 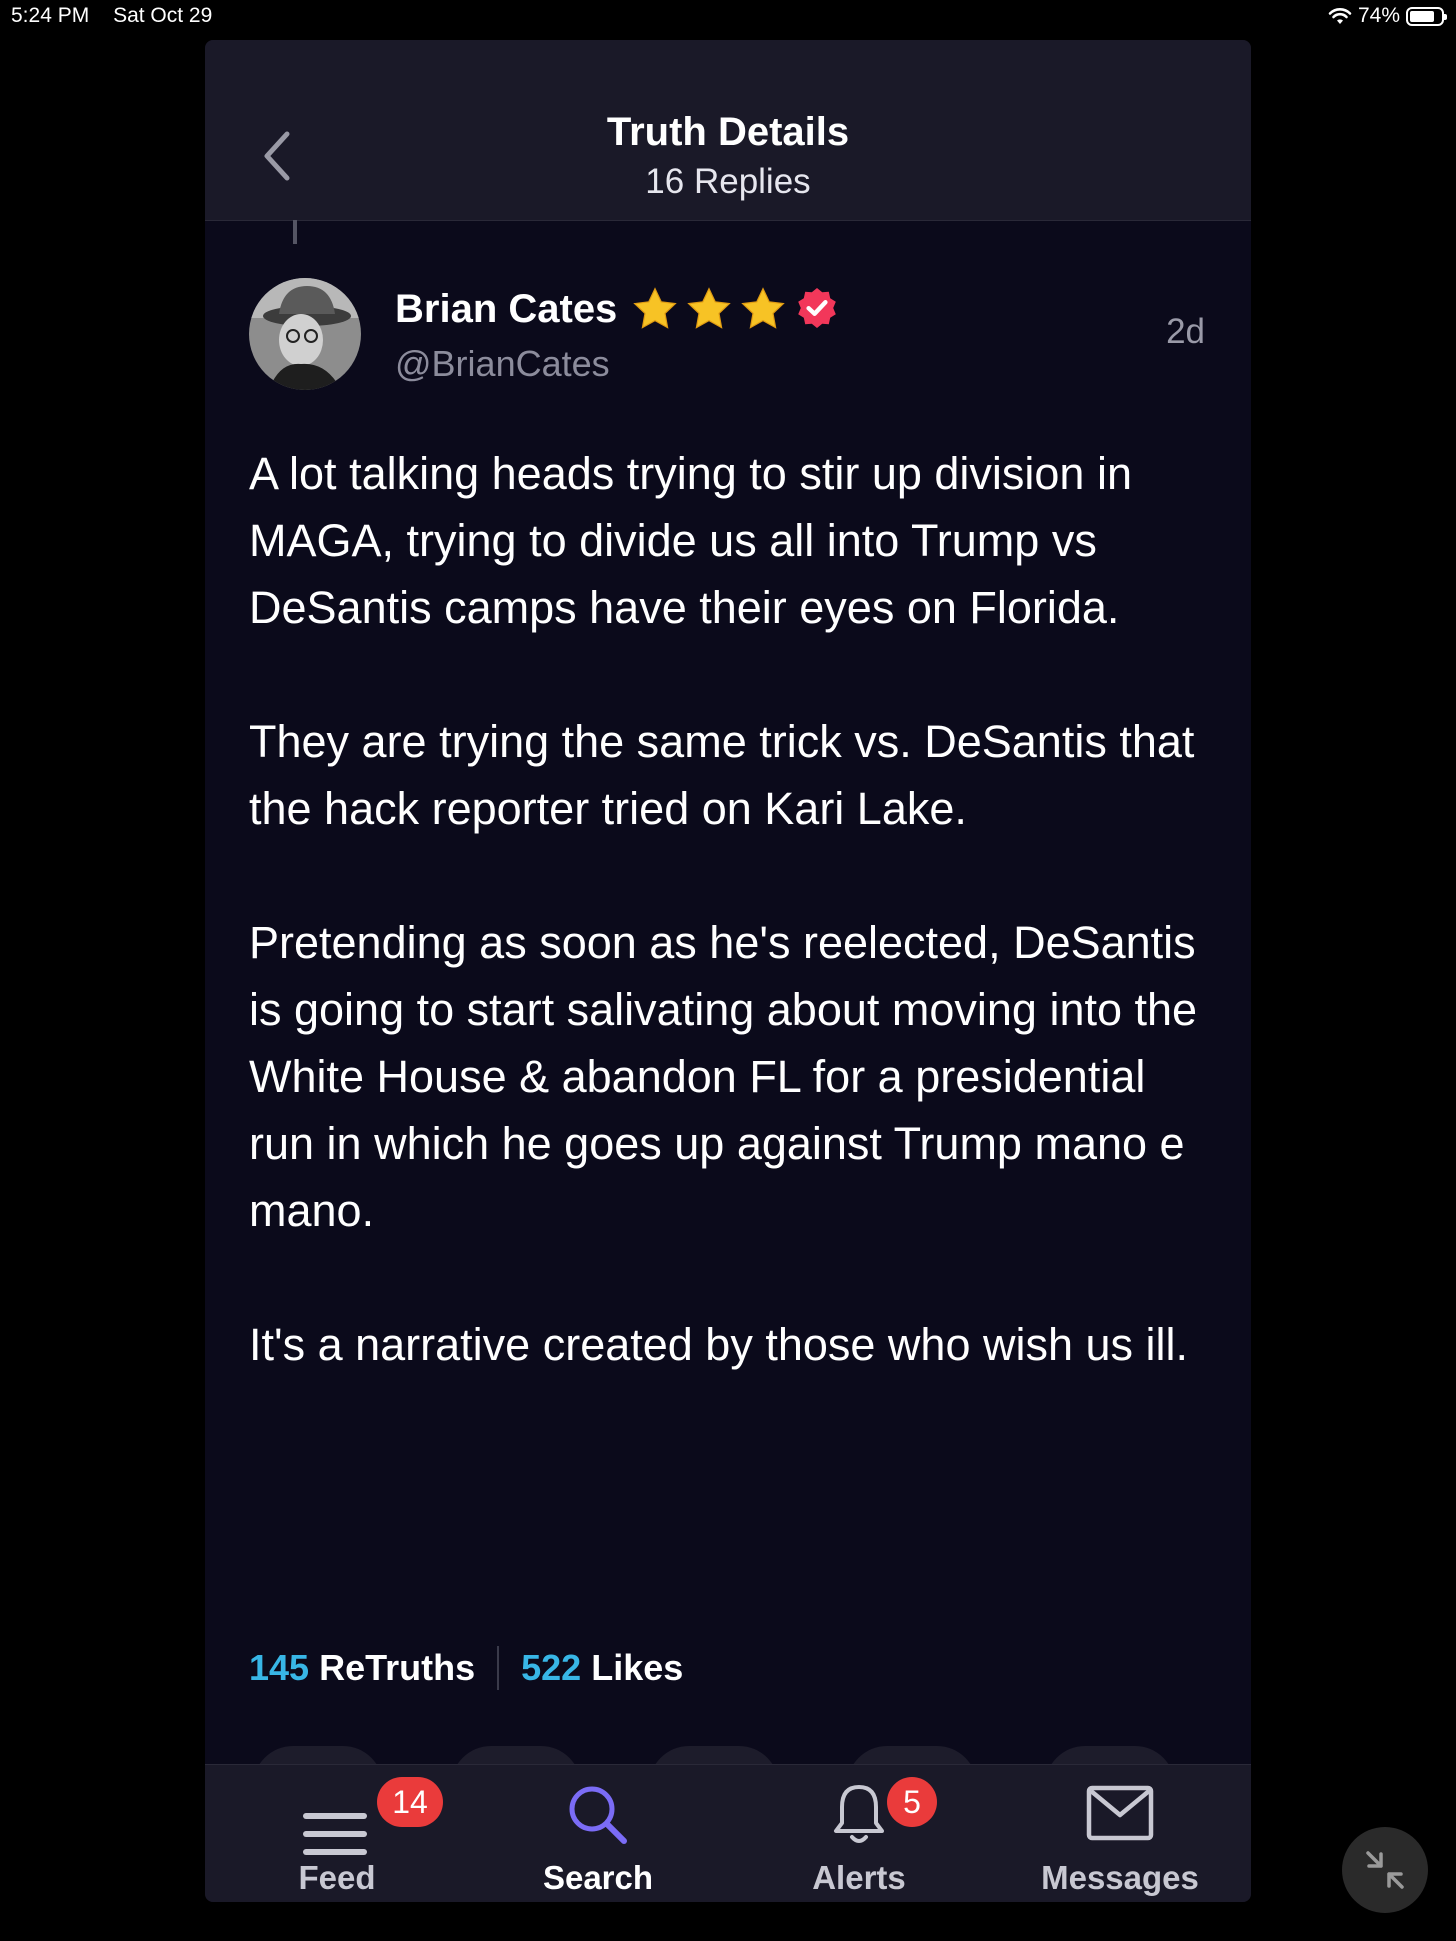 I want to click on feed-badge: 14, so click(x=410, y=1802).